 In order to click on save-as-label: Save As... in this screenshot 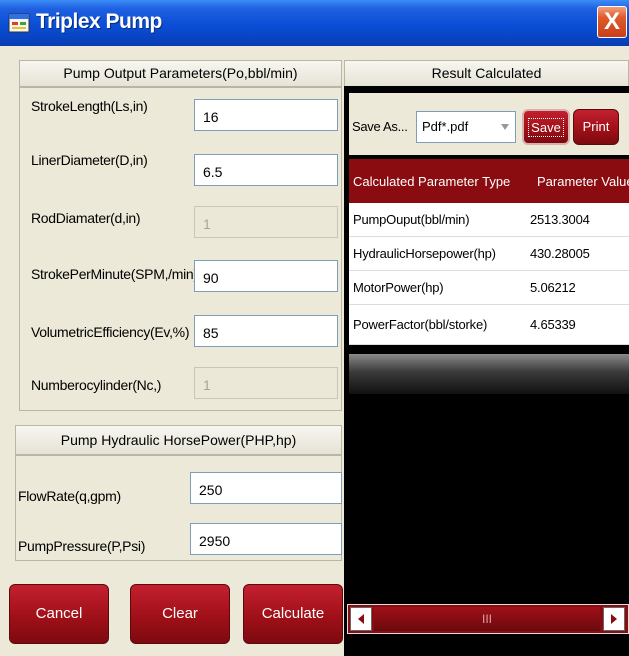, I will do `click(380, 126)`.